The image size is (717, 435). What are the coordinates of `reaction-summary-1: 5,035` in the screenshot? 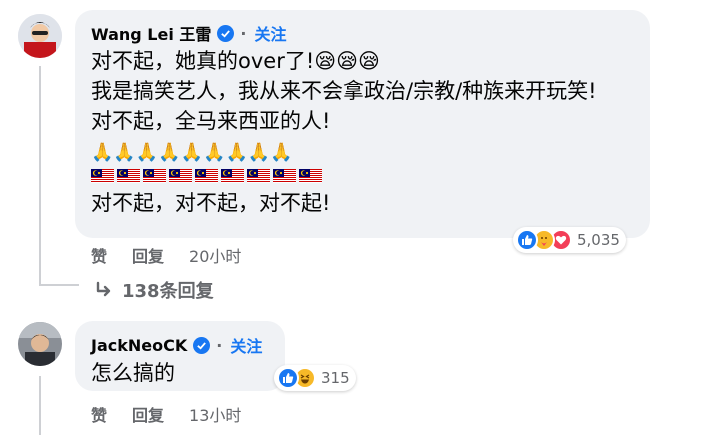 It's located at (569, 240).